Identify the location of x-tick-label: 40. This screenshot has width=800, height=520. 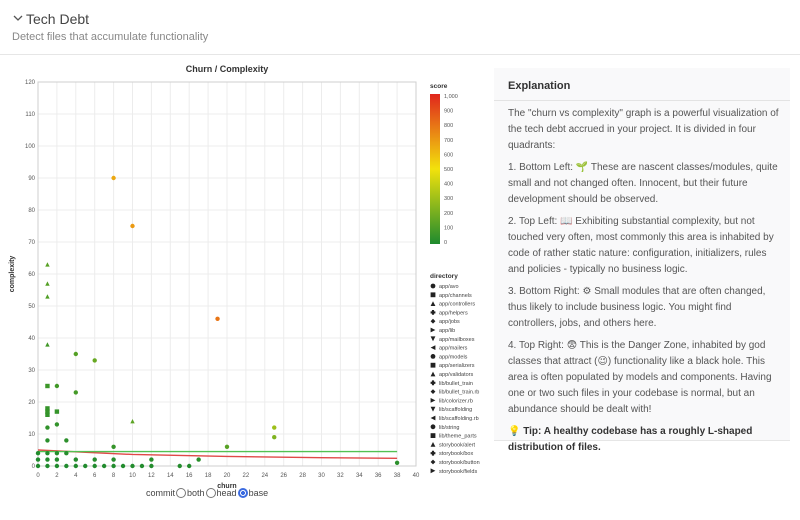
(416, 476).